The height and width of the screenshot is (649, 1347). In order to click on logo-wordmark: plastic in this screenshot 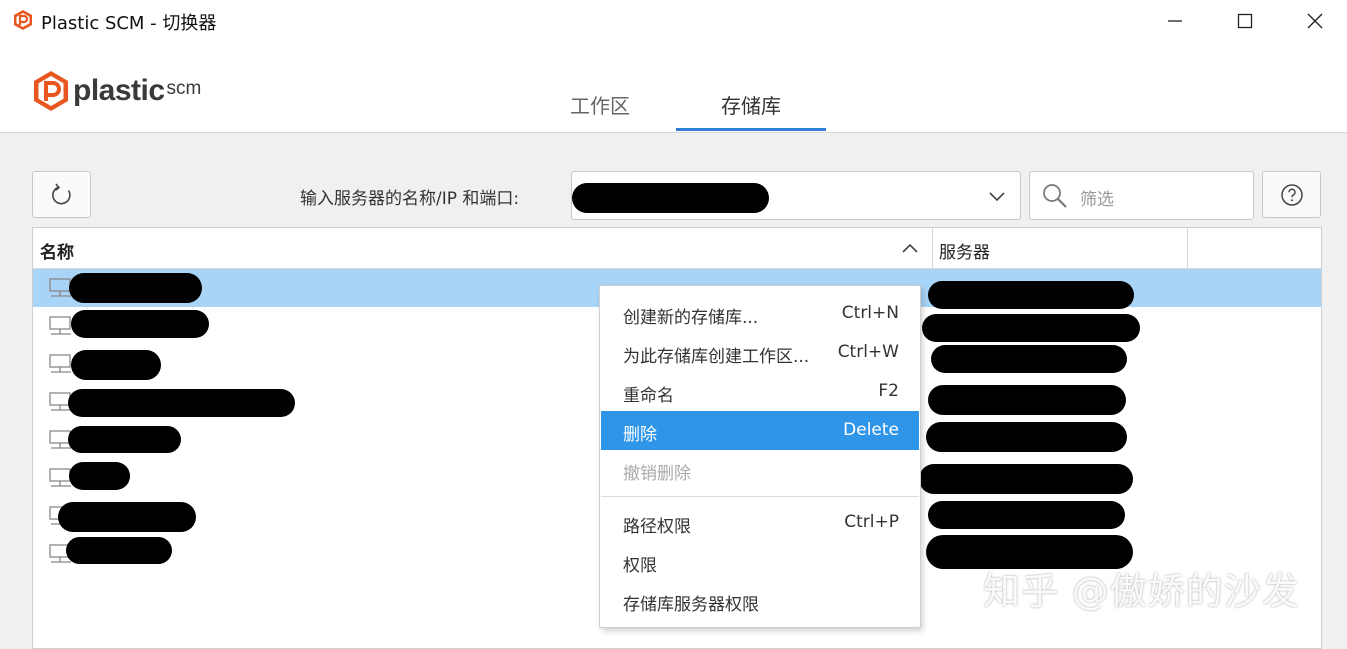, I will do `click(119, 90)`.